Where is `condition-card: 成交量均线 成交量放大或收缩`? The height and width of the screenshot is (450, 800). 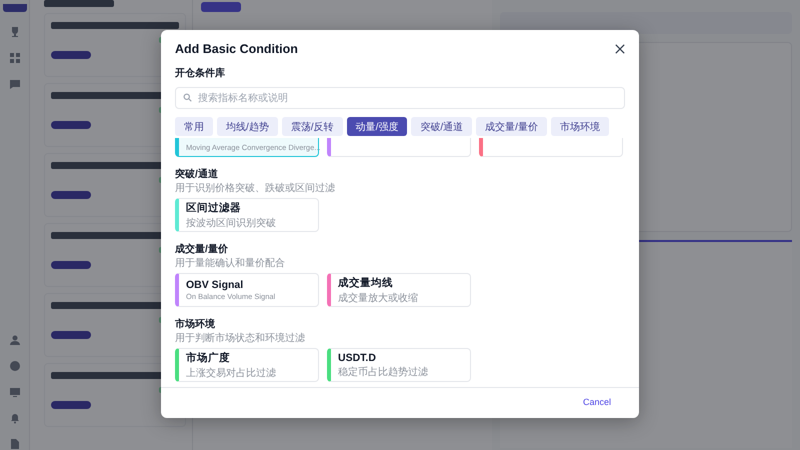 condition-card: 成交量均线 成交量放大或收缩 is located at coordinates (399, 290).